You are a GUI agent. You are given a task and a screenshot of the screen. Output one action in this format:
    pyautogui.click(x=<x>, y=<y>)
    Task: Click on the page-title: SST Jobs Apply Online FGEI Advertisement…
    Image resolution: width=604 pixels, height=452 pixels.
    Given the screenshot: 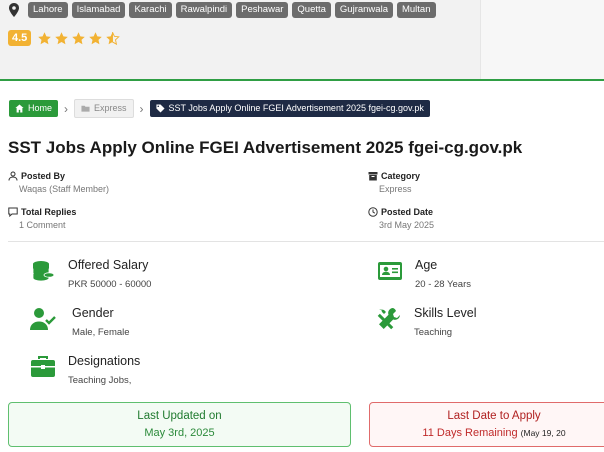 What is the action you would take?
    pyautogui.click(x=265, y=147)
    